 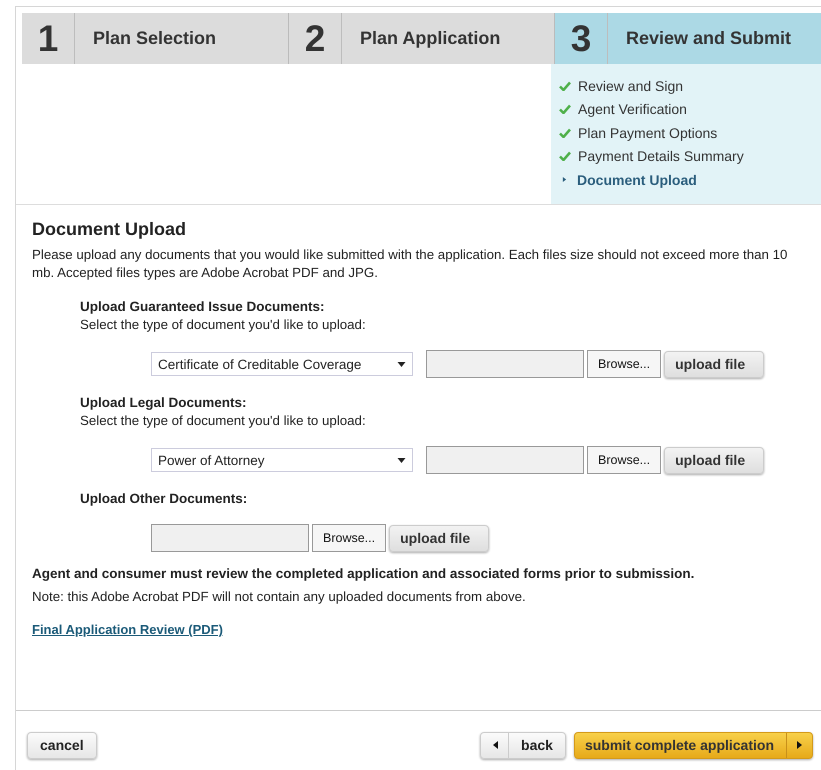 What do you see at coordinates (364, 573) in the screenshot?
I see `review-notice: Agent and consumer must review the completed application and associated forms prior to submission.` at bounding box center [364, 573].